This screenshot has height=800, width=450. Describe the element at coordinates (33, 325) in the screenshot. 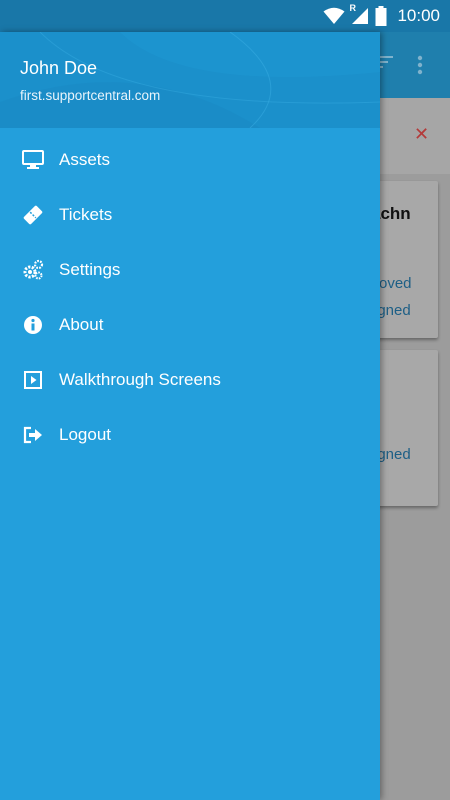

I see `info-icon` at that location.